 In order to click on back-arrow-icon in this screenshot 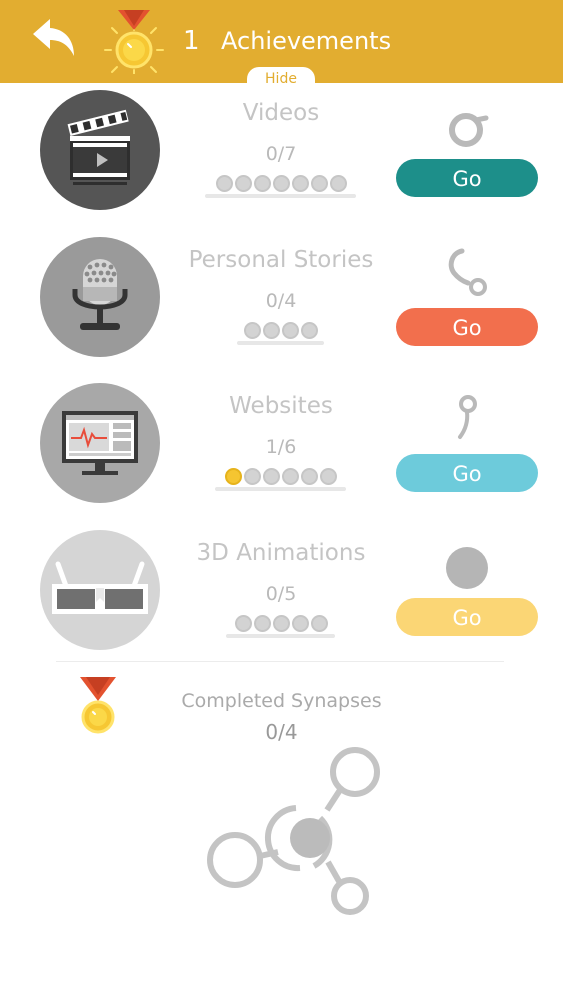, I will do `click(53, 37)`.